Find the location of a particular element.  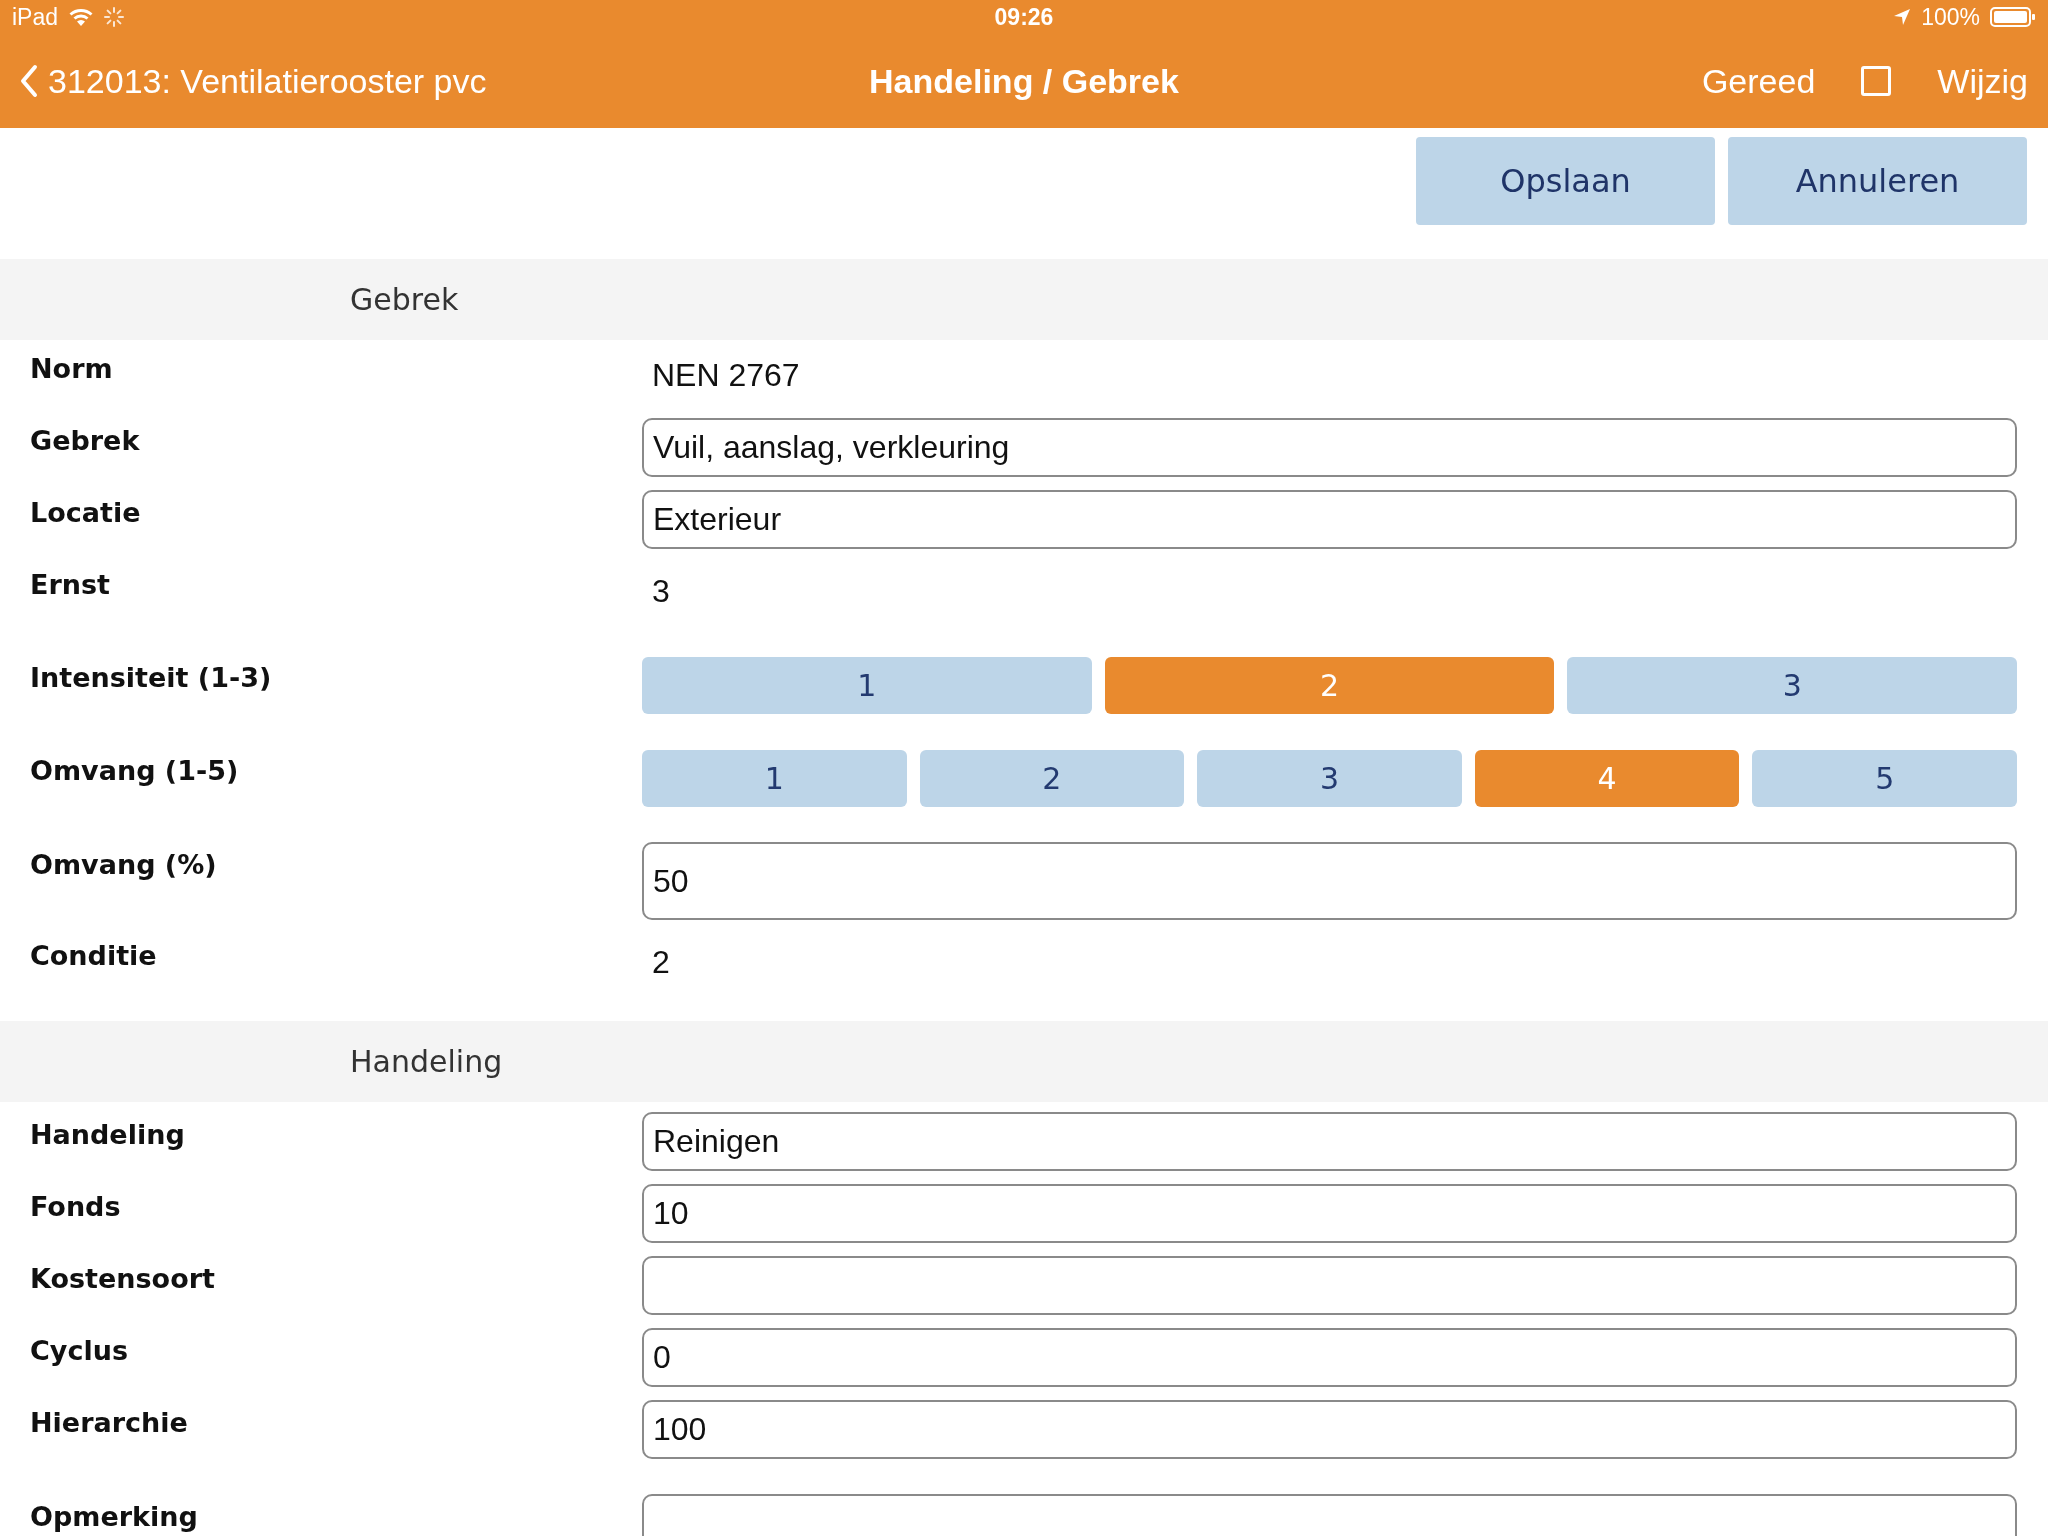

action-button: Annuleren is located at coordinates (1877, 181).